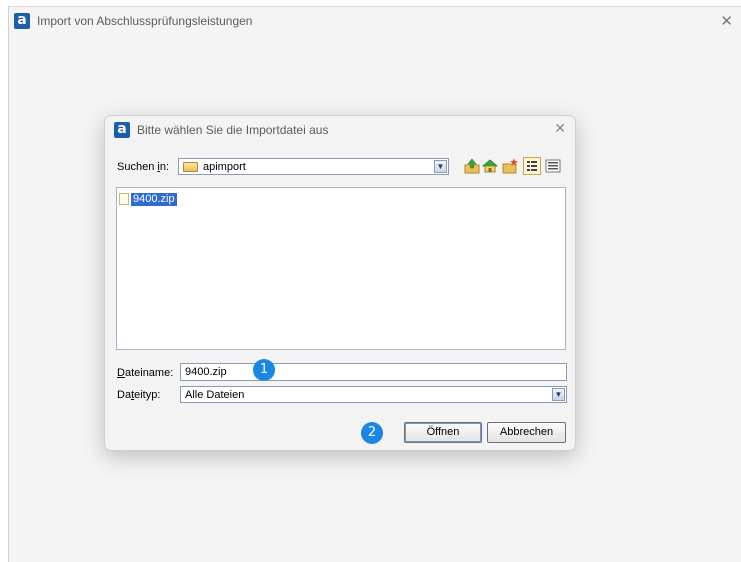 The image size is (741, 562). Describe the element at coordinates (145, 21) in the screenshot. I see `window-title: Import von Abschlussprüfungsleistungen` at that location.